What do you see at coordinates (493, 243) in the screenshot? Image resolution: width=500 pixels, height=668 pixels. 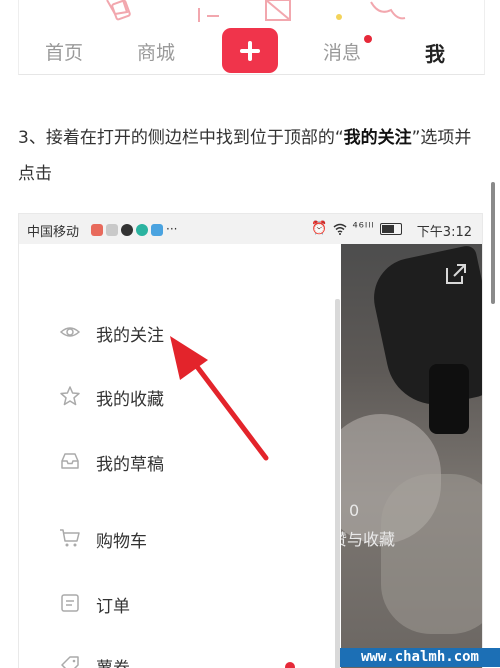 I see `page-scrollbar` at bounding box center [493, 243].